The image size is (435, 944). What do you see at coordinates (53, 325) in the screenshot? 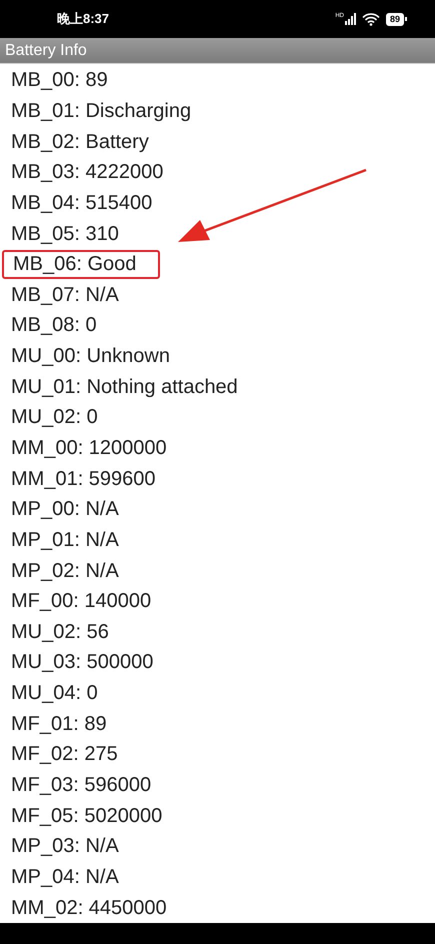
I see `info-line: MB_08: 0` at bounding box center [53, 325].